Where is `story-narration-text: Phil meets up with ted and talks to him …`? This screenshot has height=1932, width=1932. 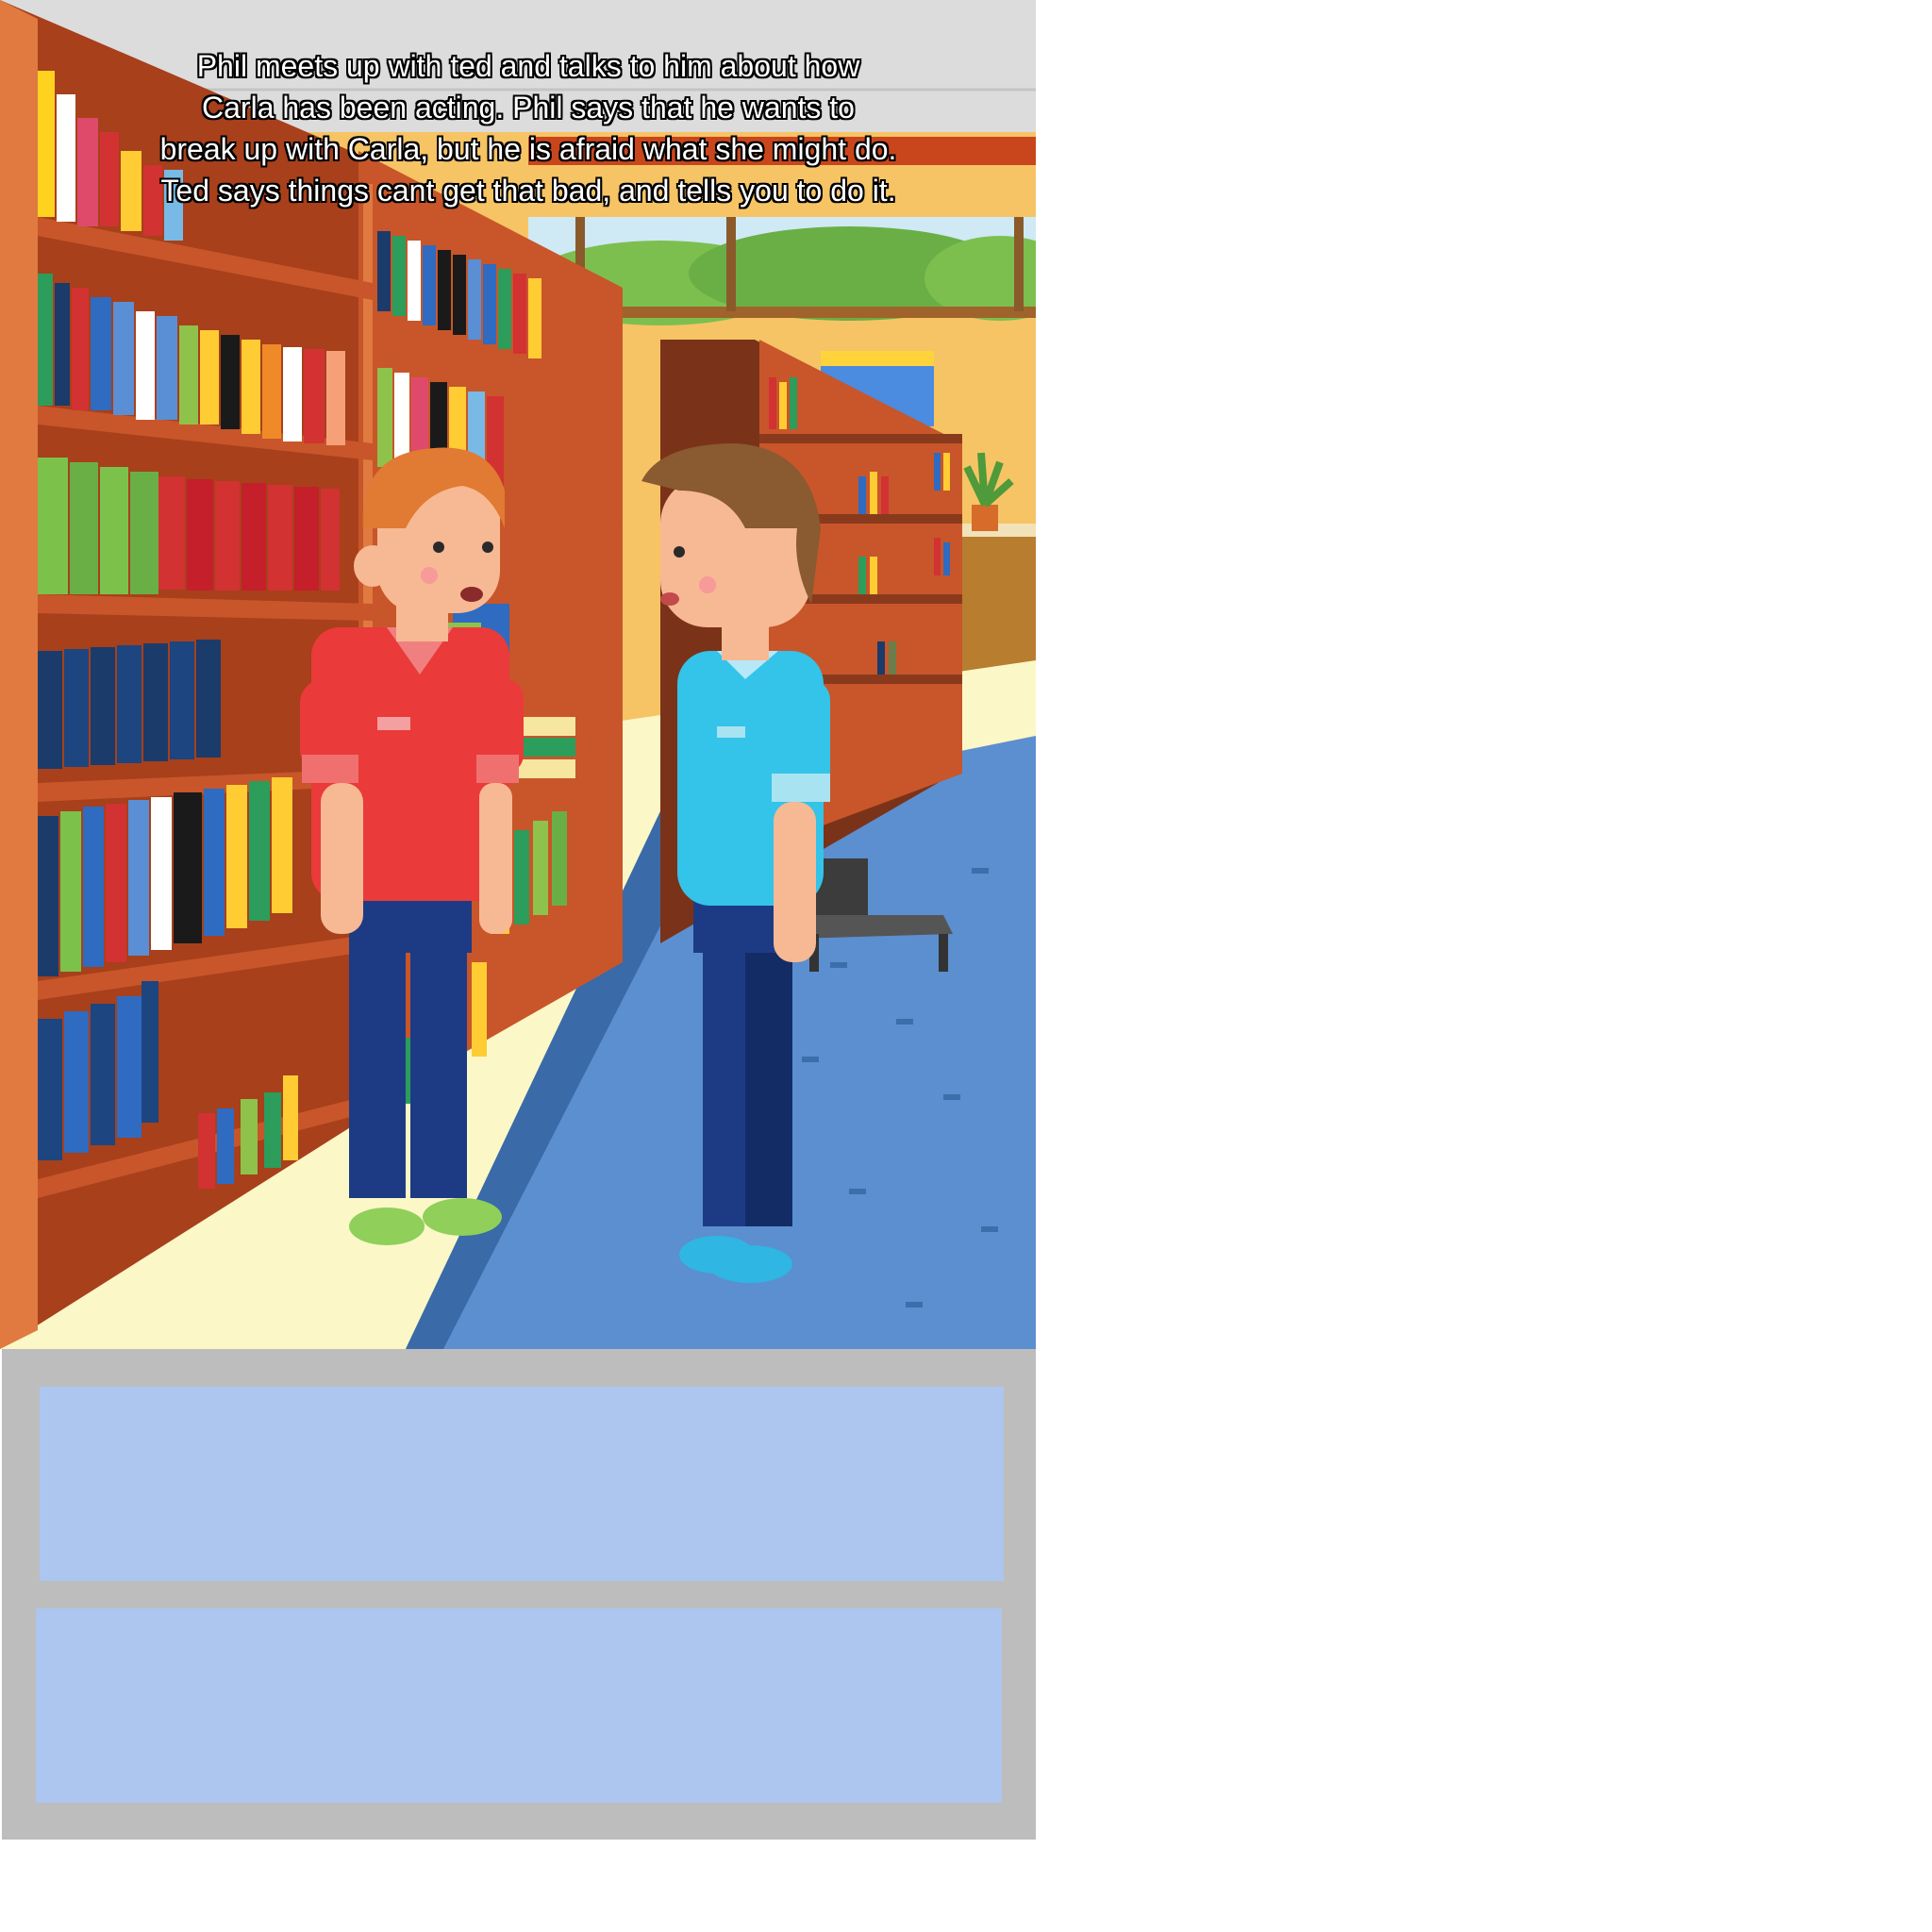 story-narration-text: Phil meets up with ted and talks to him … is located at coordinates (528, 129).